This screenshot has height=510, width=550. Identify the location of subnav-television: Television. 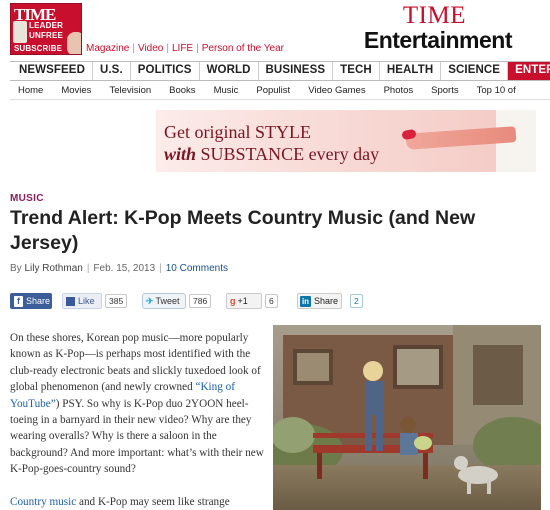
(130, 90).